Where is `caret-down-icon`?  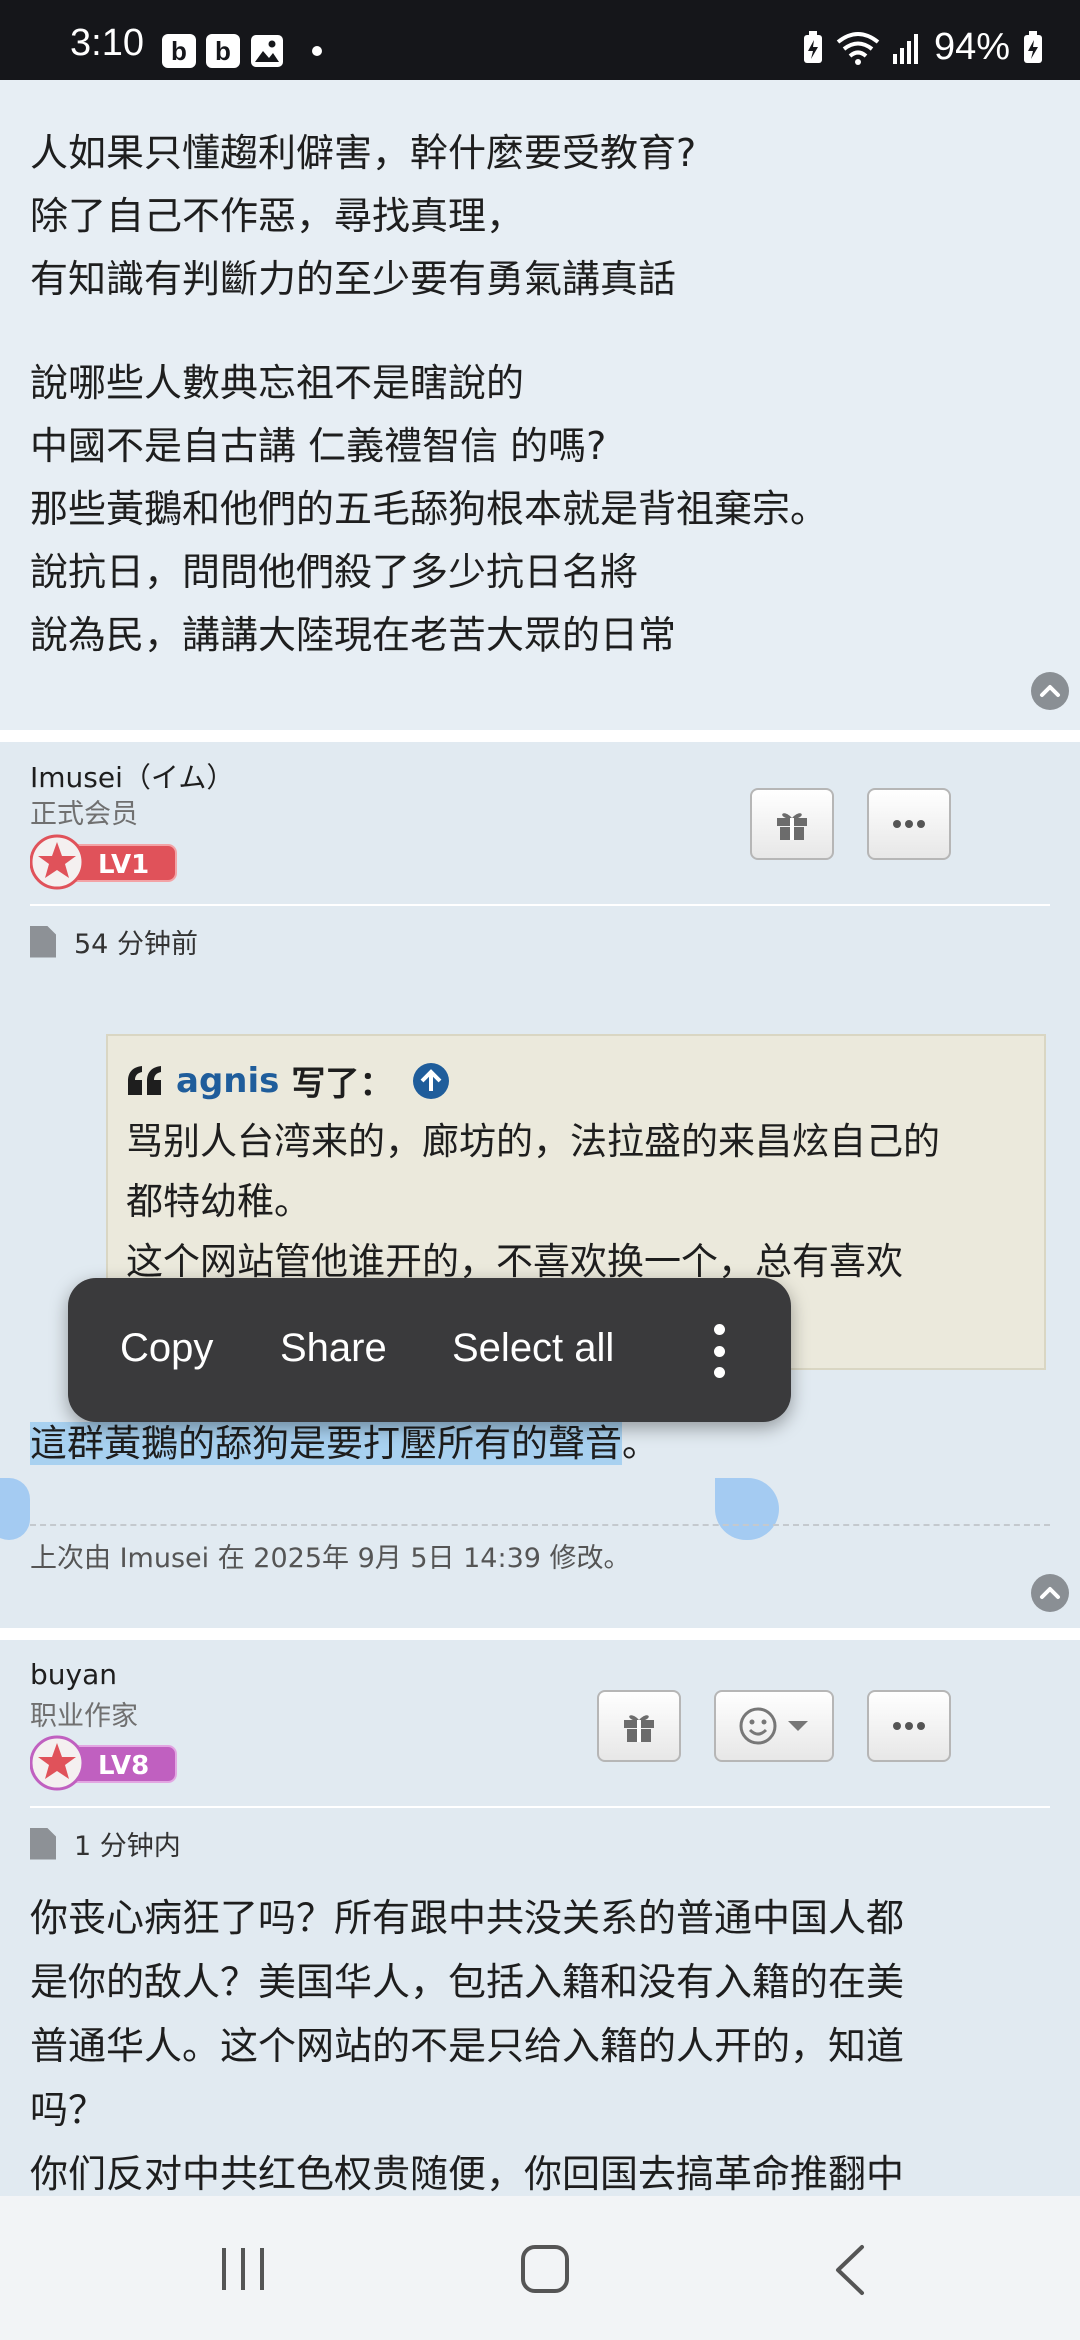 caret-down-icon is located at coordinates (798, 1726).